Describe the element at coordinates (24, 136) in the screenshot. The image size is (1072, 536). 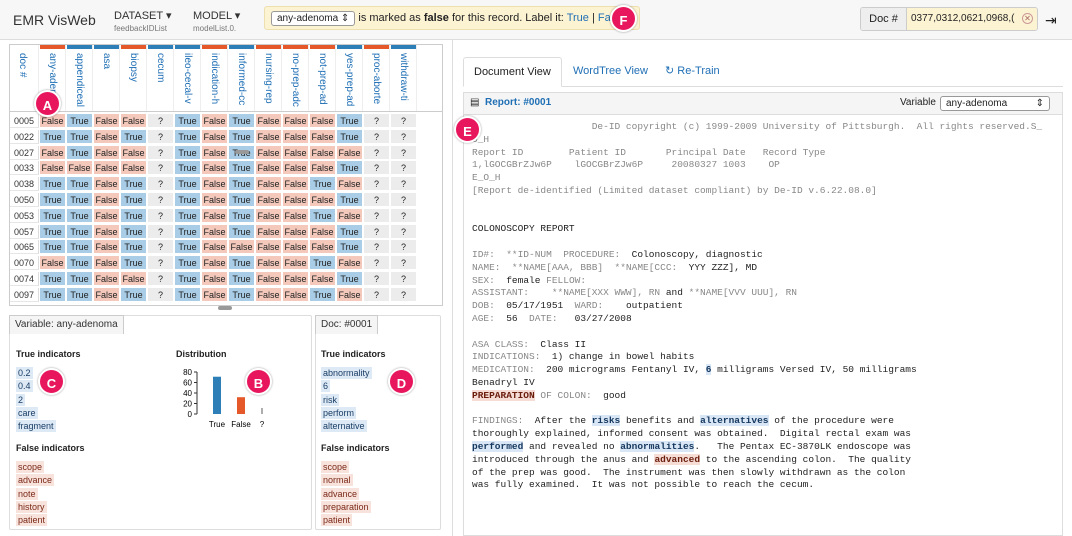
I see `row-doc-id: 0022` at that location.